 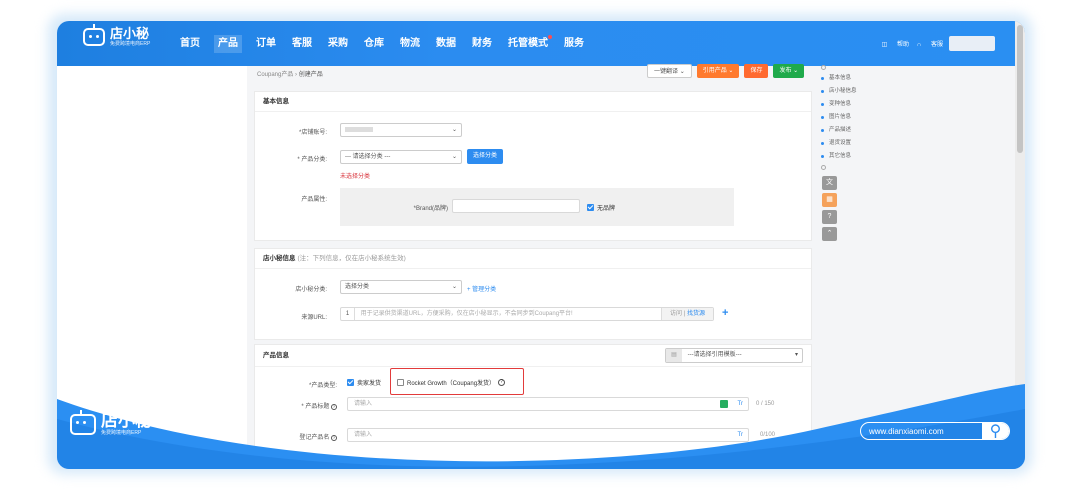 I want to click on service-label: 客服, so click(x=936, y=45).